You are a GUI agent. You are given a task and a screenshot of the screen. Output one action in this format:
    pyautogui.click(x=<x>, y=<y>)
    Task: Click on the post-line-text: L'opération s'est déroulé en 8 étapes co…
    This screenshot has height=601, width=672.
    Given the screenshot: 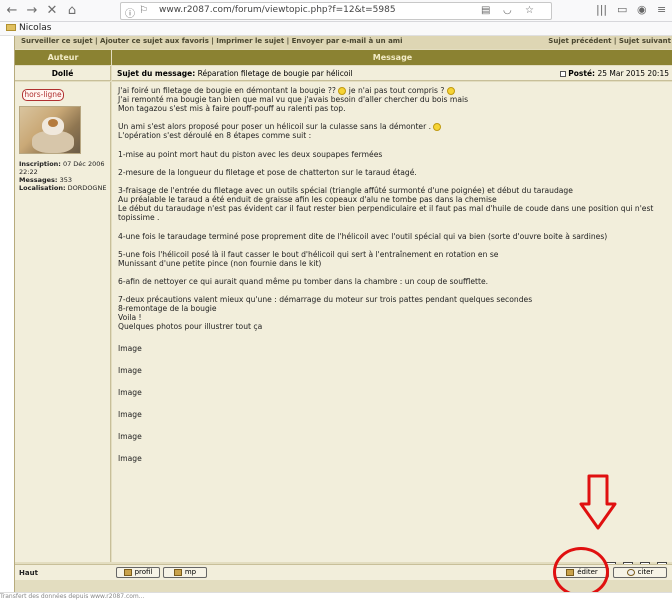 What is the action you would take?
    pyautogui.click(x=215, y=136)
    